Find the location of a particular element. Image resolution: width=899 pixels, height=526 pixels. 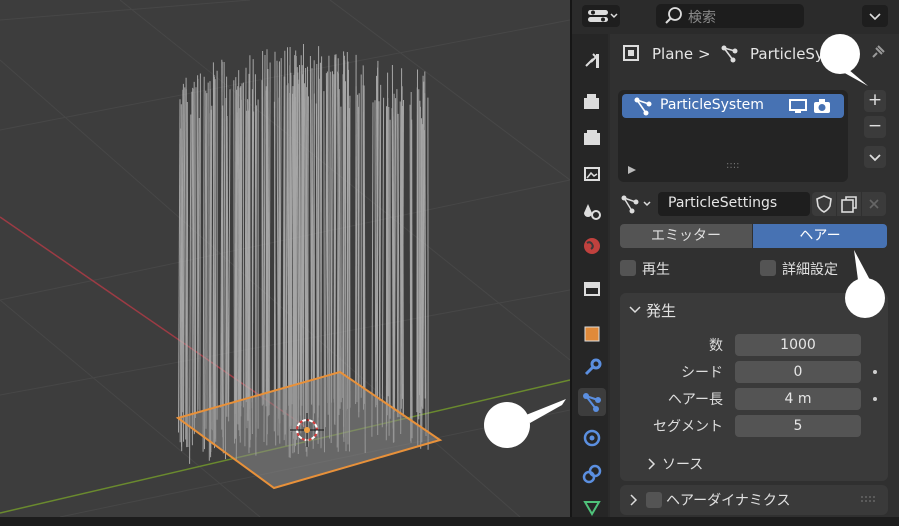

view-layer-icon is located at coordinates (592, 174).